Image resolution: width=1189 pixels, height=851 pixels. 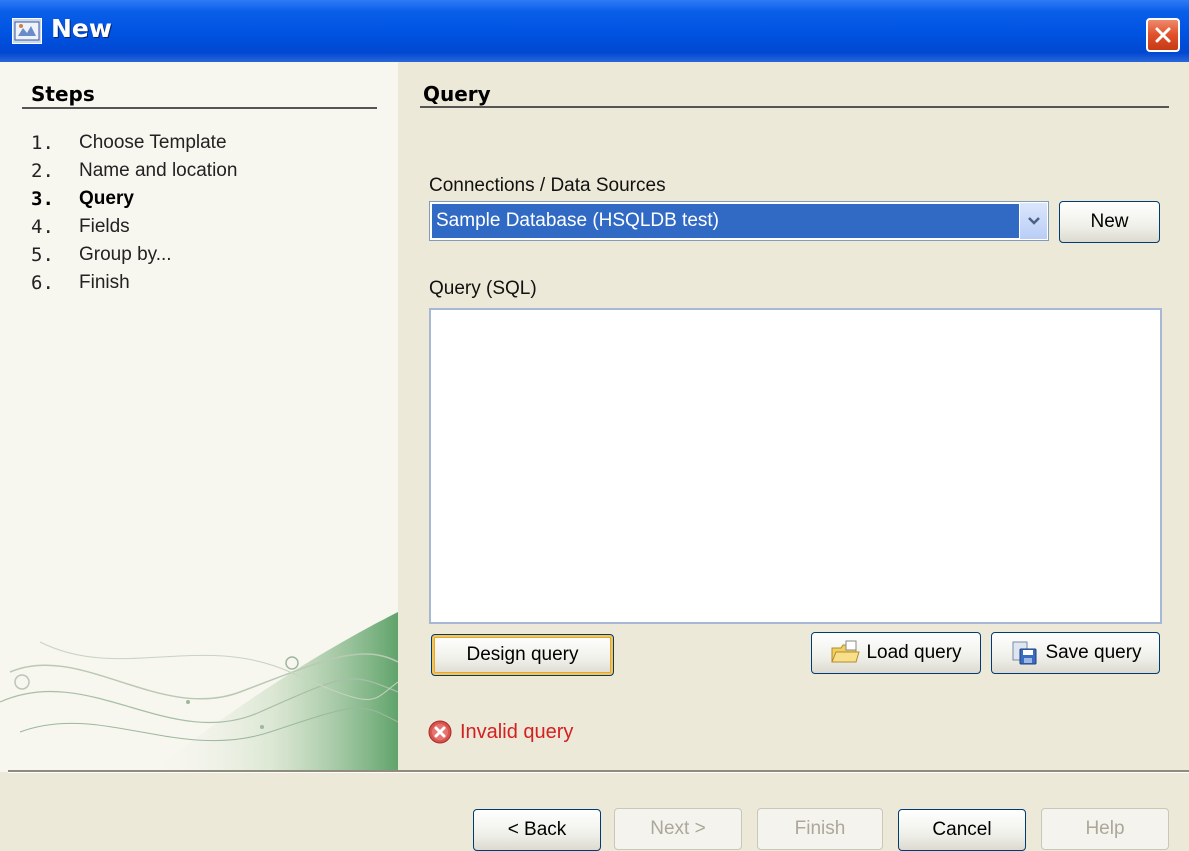 I want to click on decorative-swirl-graphic, so click(x=199, y=692).